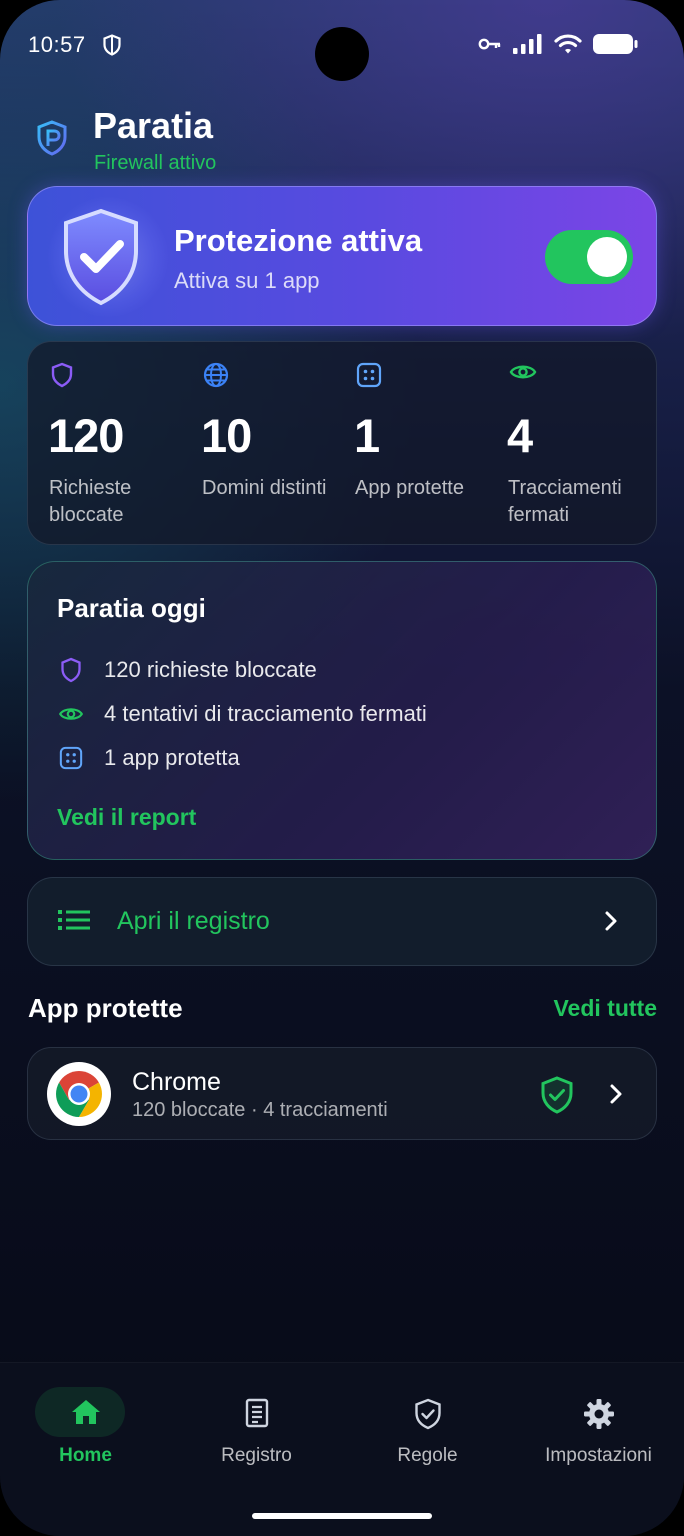 This screenshot has height=1536, width=684. Describe the element at coordinates (226, 435) in the screenshot. I see `stat-value: 10` at that location.